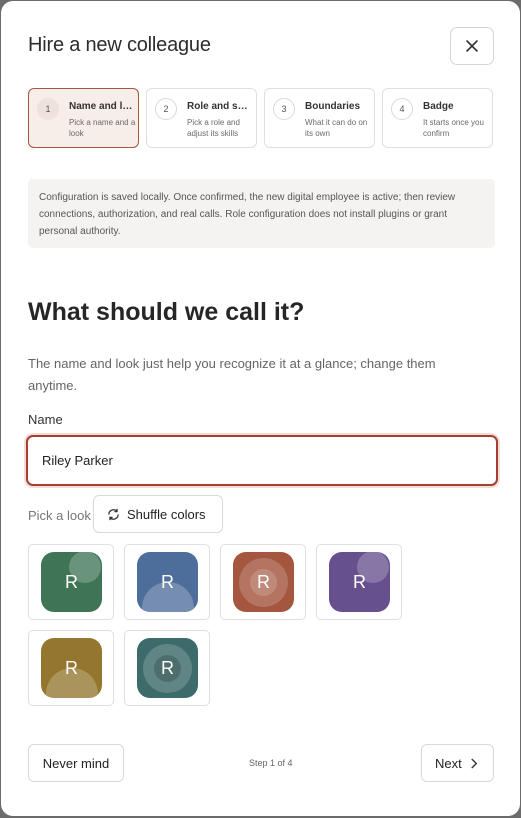 The height and width of the screenshot is (818, 521). I want to click on next-button: Next, so click(457, 763).